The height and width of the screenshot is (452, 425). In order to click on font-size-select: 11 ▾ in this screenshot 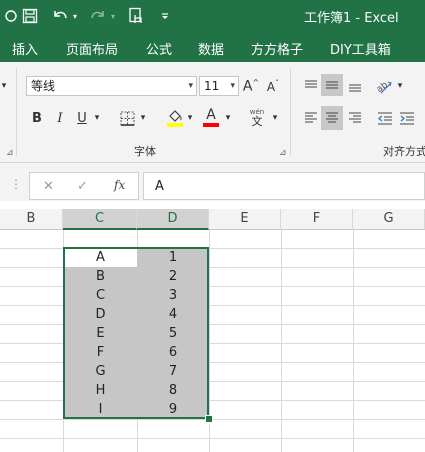, I will do `click(219, 86)`.